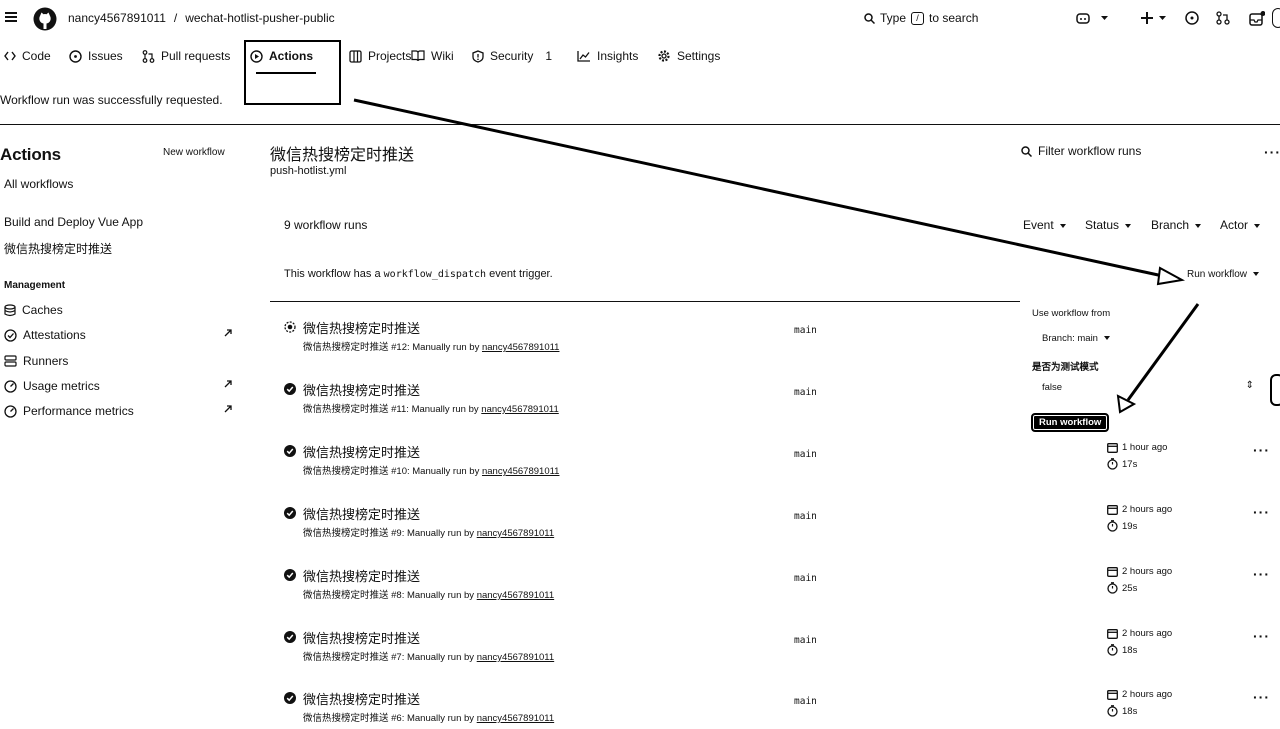  Describe the element at coordinates (118, 386) in the screenshot. I see `sidebar-item-usage-metrics: Usage metrics` at that location.